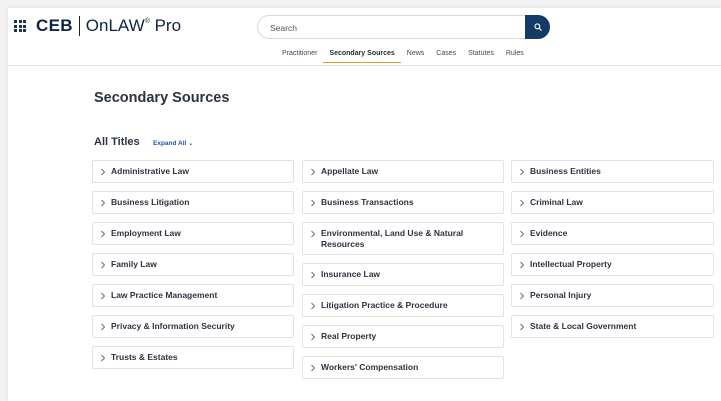 The image size is (721, 401). I want to click on title-item: Privacy & Information Security, so click(193, 326).